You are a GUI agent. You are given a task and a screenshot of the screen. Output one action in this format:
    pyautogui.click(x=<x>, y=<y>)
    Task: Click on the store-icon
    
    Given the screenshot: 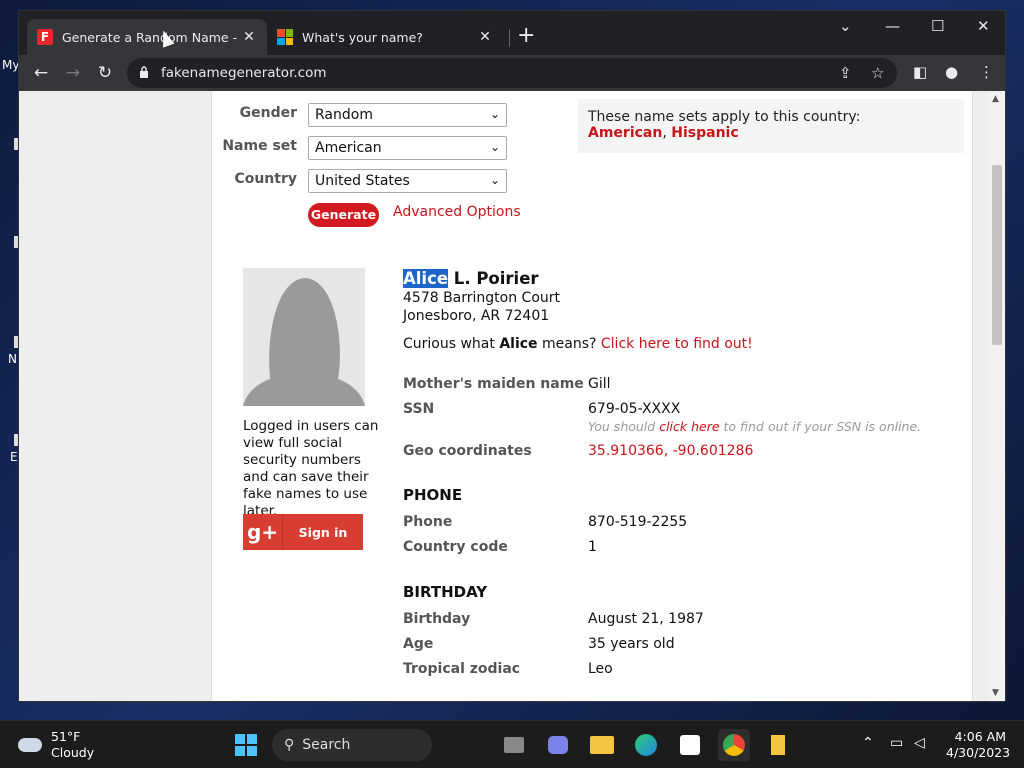 What is the action you would take?
    pyautogui.click(x=690, y=745)
    